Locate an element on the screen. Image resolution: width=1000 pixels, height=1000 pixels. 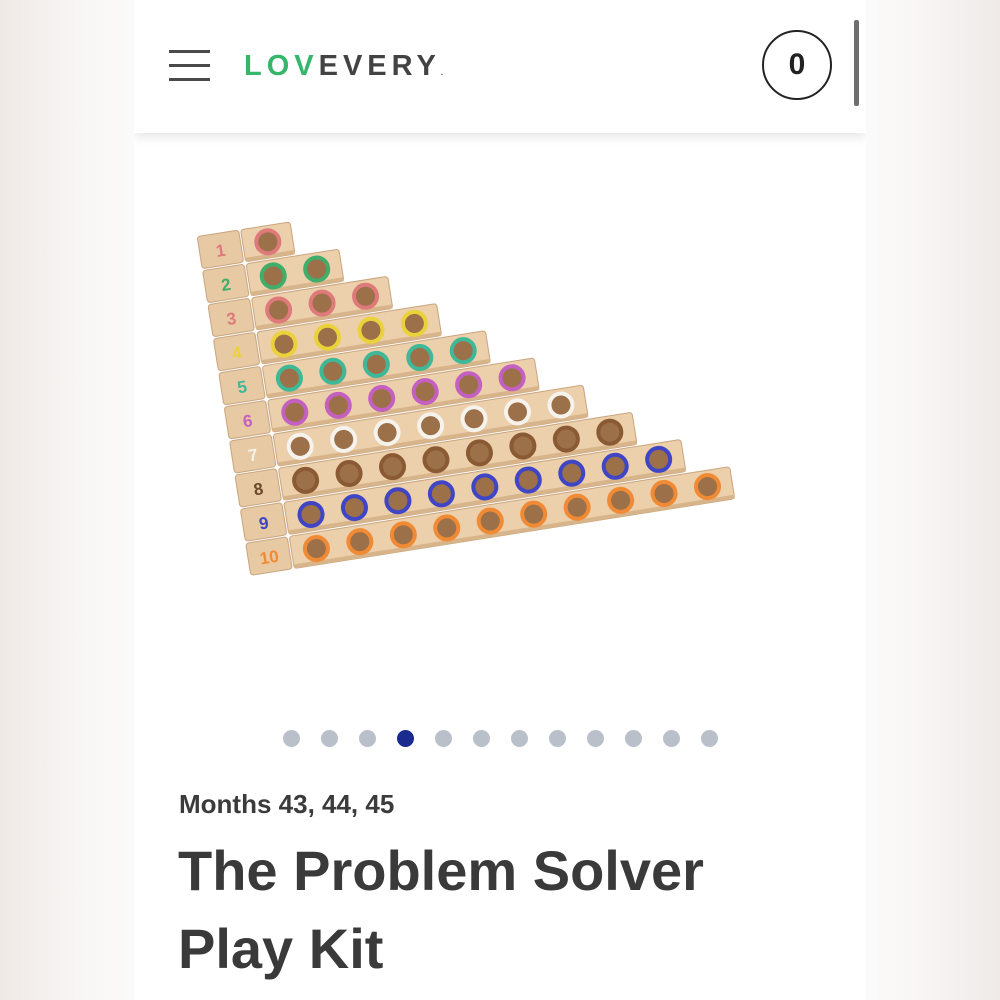
rod-number: 10 is located at coordinates (269, 558).